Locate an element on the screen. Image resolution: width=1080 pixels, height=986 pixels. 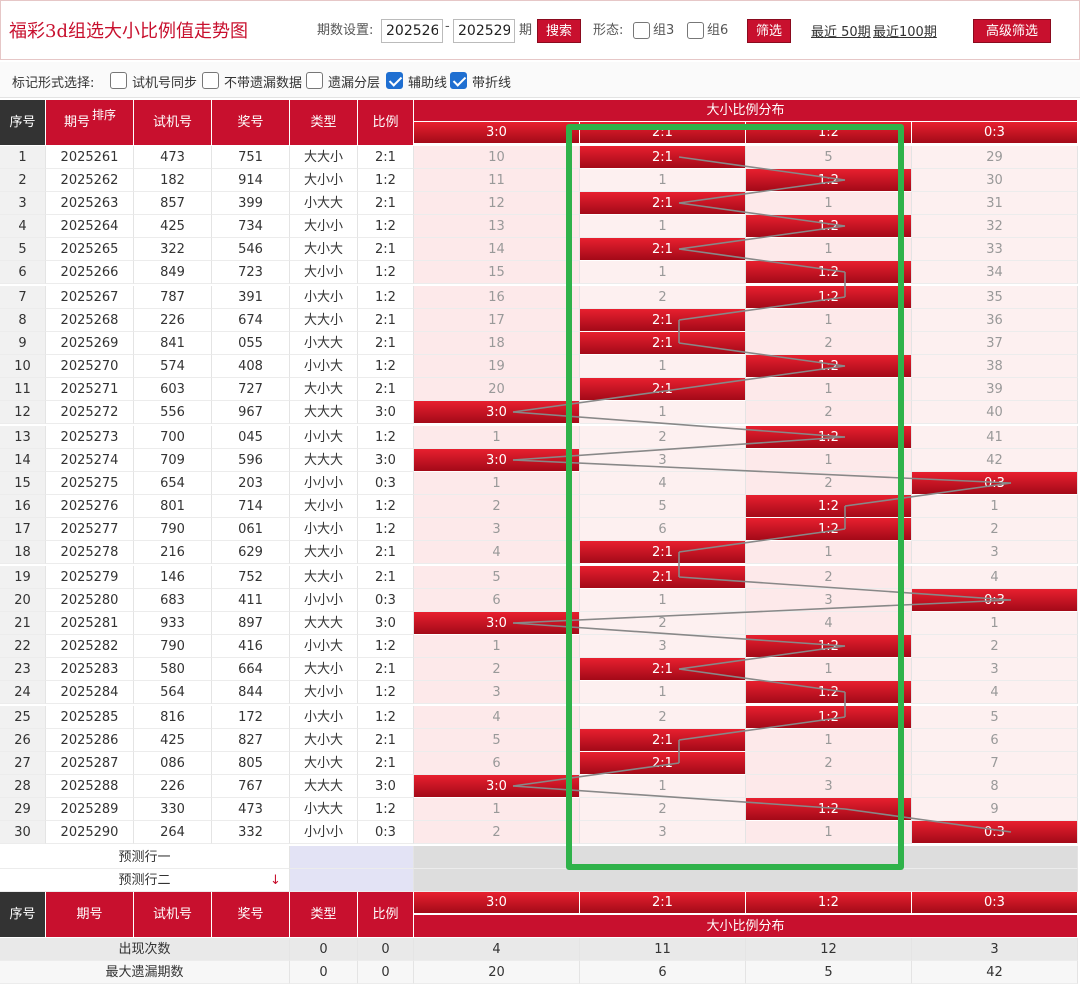
col-footer-draw: 奖号 is located at coordinates (251, 915).